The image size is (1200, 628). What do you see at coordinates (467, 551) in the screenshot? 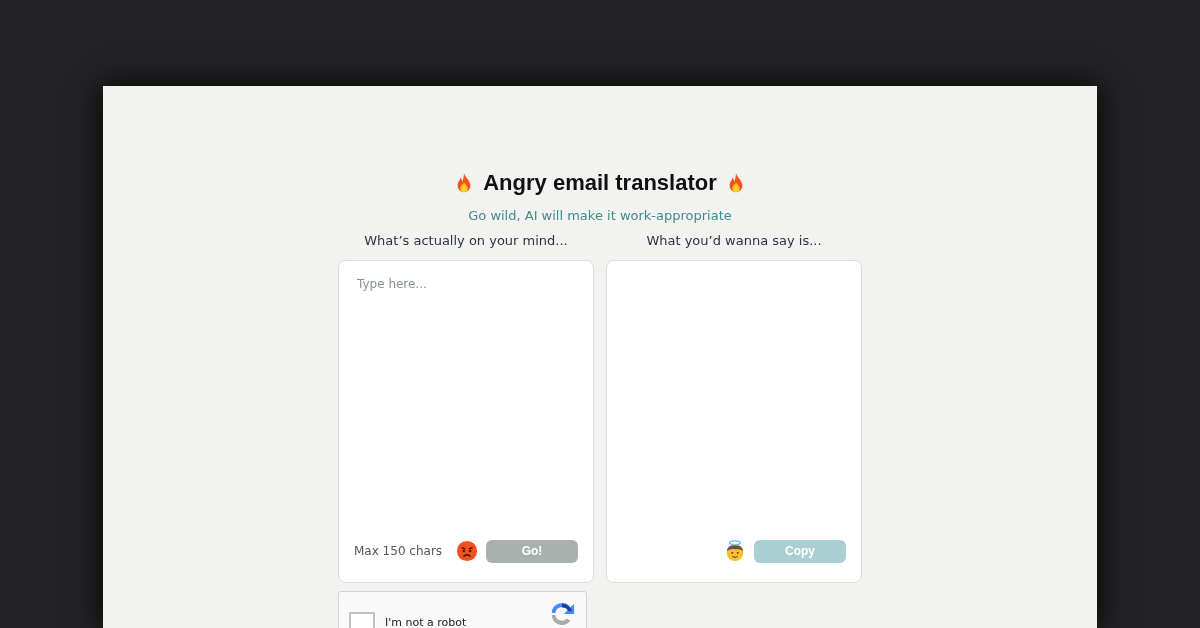
I see `angry-face-icon` at bounding box center [467, 551].